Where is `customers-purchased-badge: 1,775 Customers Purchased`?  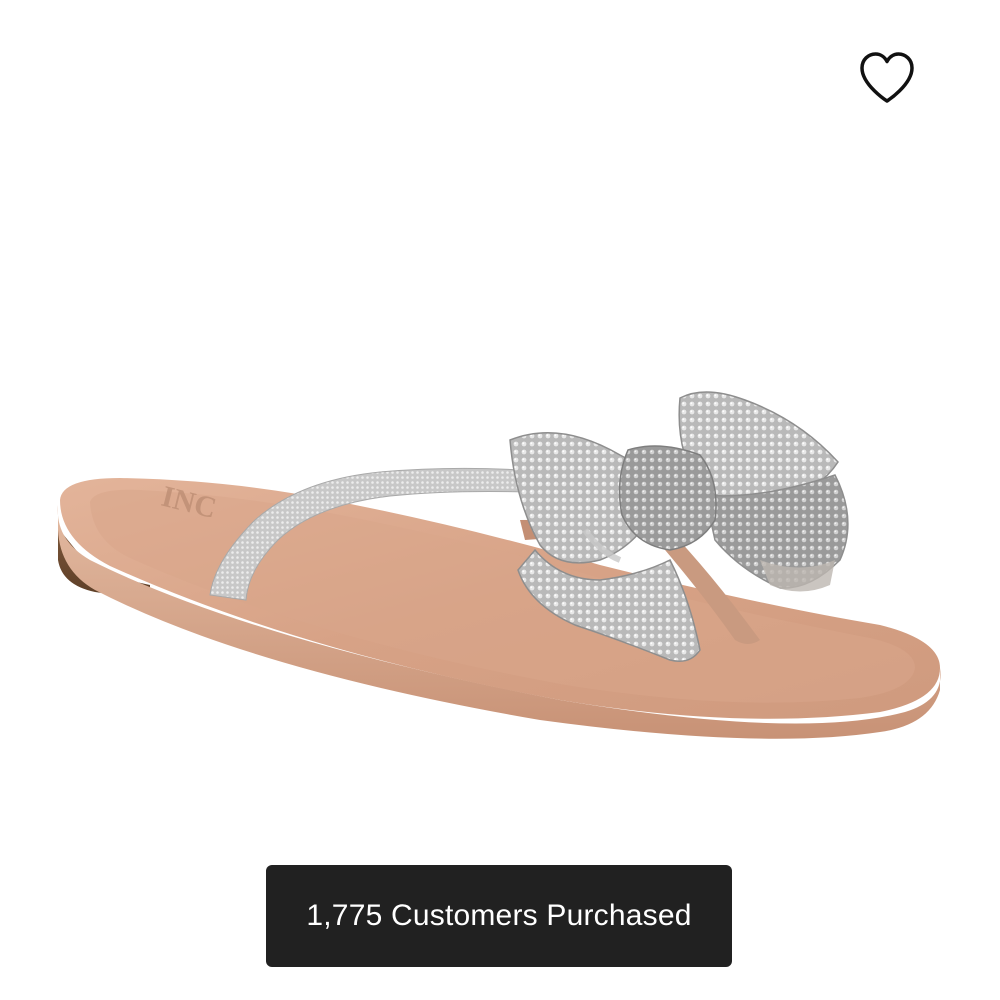
customers-purchased-badge: 1,775 Customers Purchased is located at coordinates (499, 916).